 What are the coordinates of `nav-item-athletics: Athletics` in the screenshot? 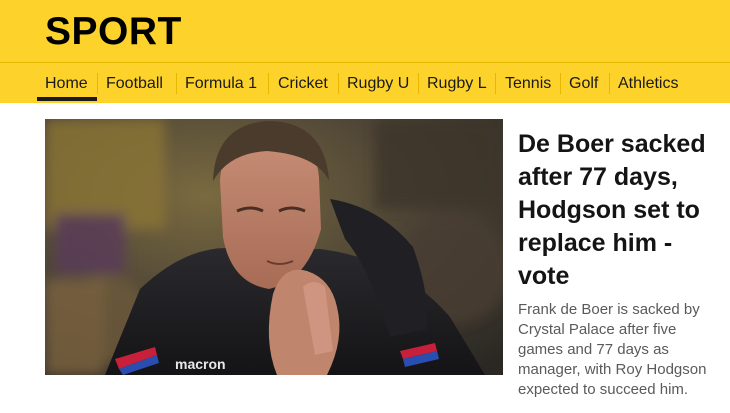 It's located at (648, 83).